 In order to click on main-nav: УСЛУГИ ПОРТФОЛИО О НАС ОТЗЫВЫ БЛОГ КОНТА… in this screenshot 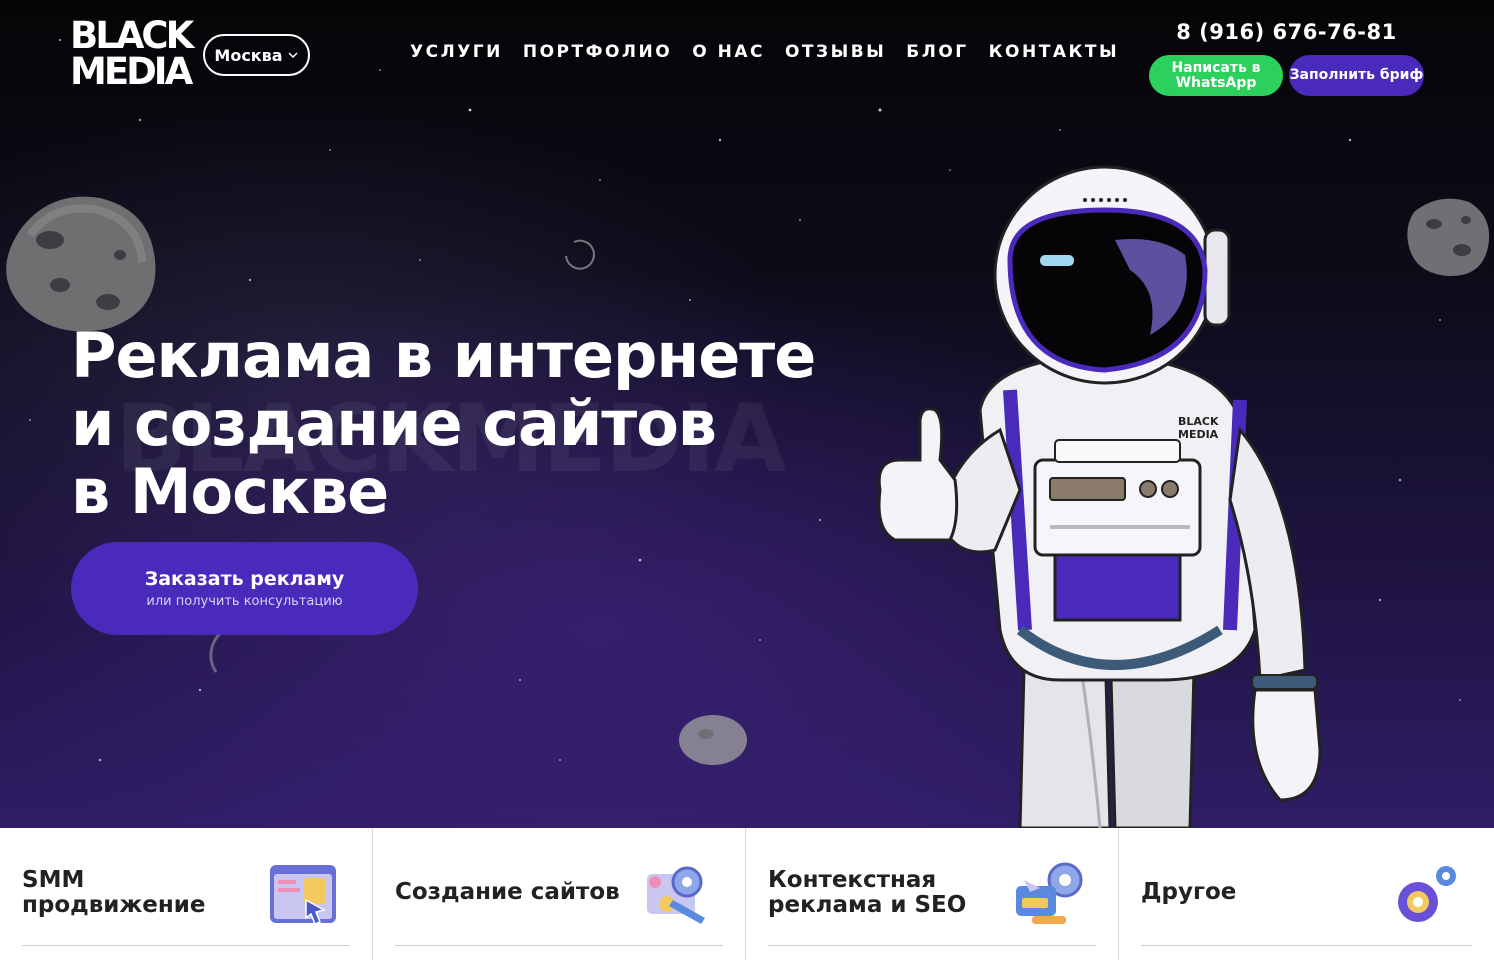, I will do `click(774, 52)`.